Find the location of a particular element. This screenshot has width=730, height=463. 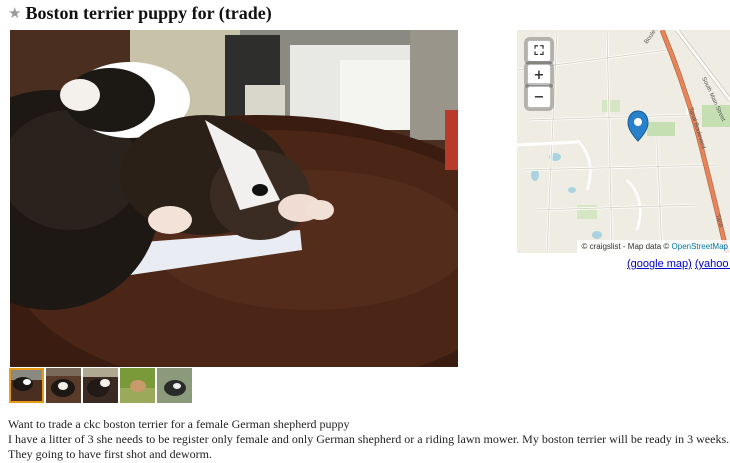

favorite-star-icon: ★ is located at coordinates (14, 13).